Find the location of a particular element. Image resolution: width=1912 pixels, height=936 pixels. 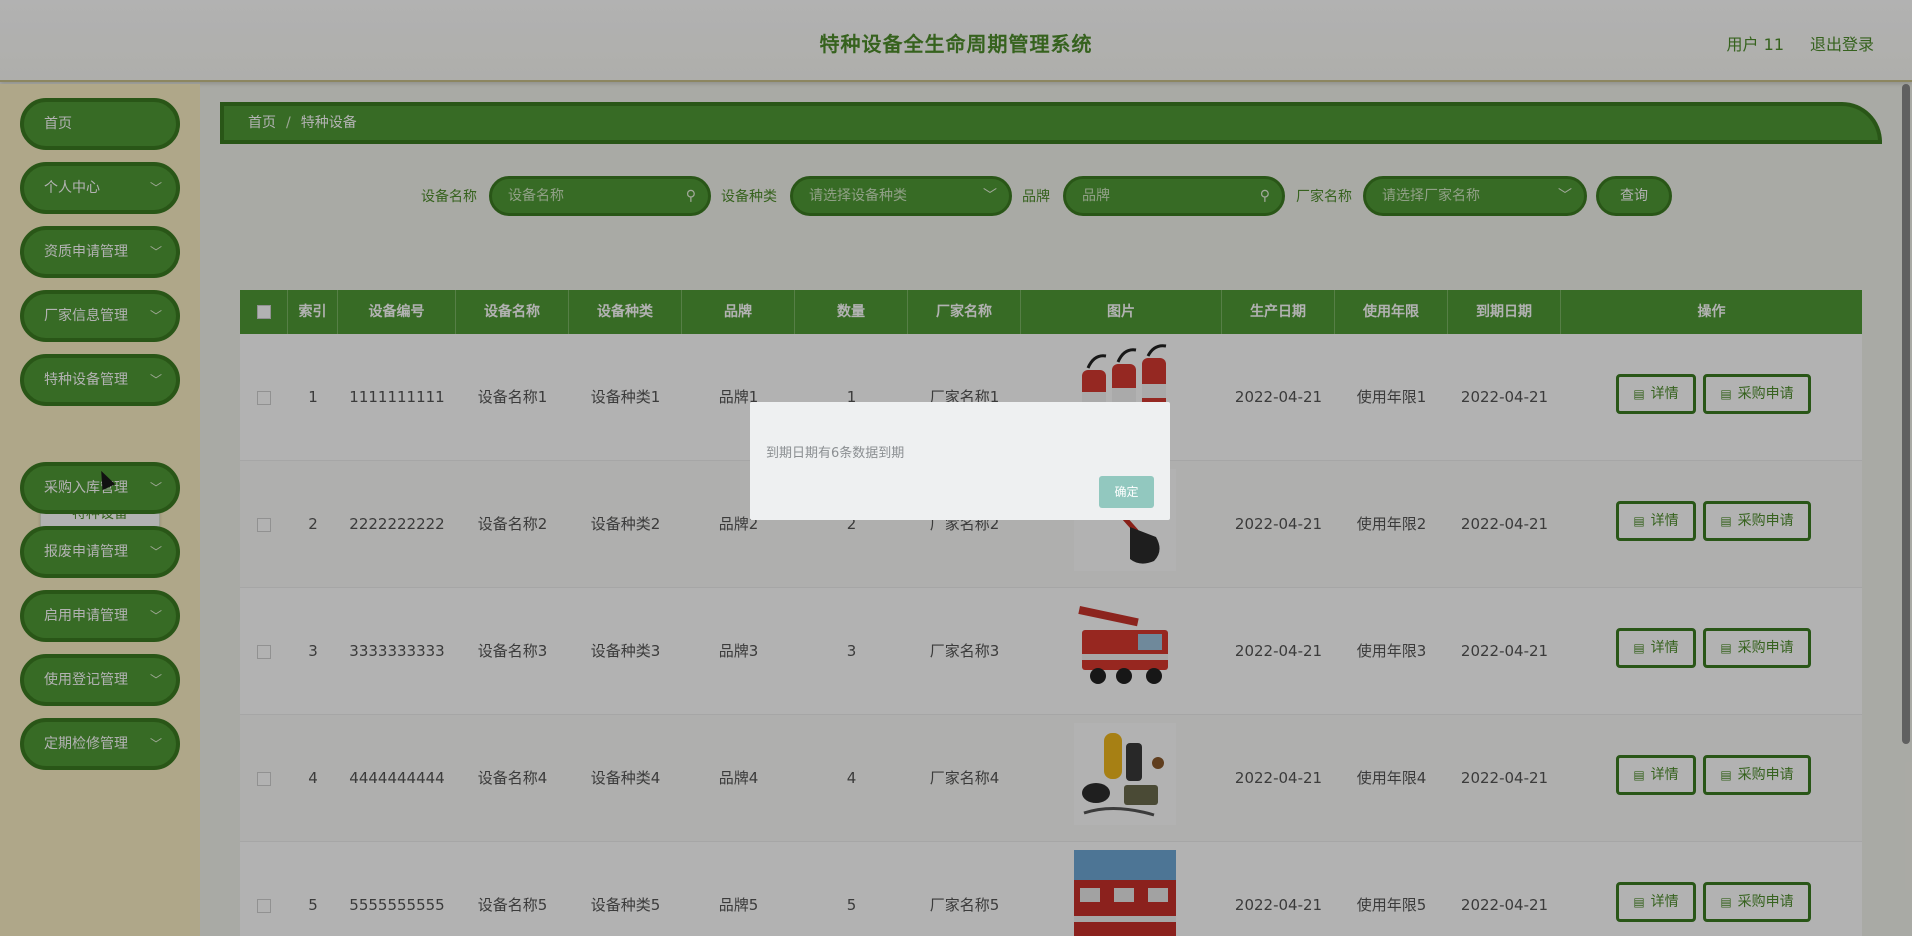

dialog-ok-button: 确定 is located at coordinates (1126, 492).